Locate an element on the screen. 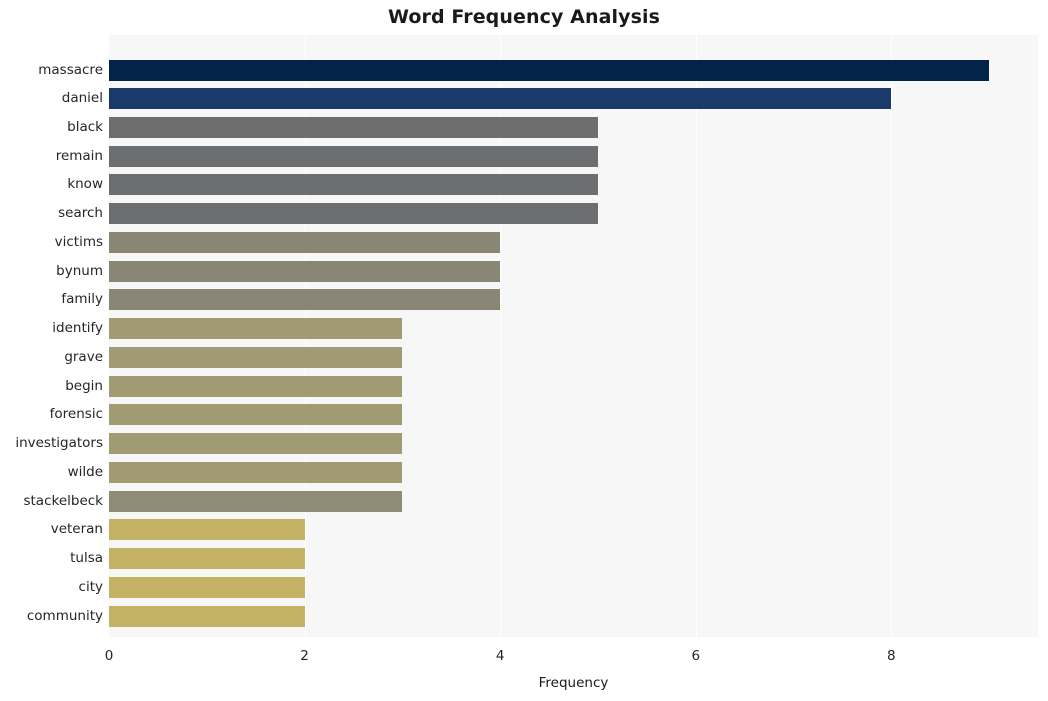 The image size is (1048, 701). y-axis-tick-label: massacre is located at coordinates (70, 69).